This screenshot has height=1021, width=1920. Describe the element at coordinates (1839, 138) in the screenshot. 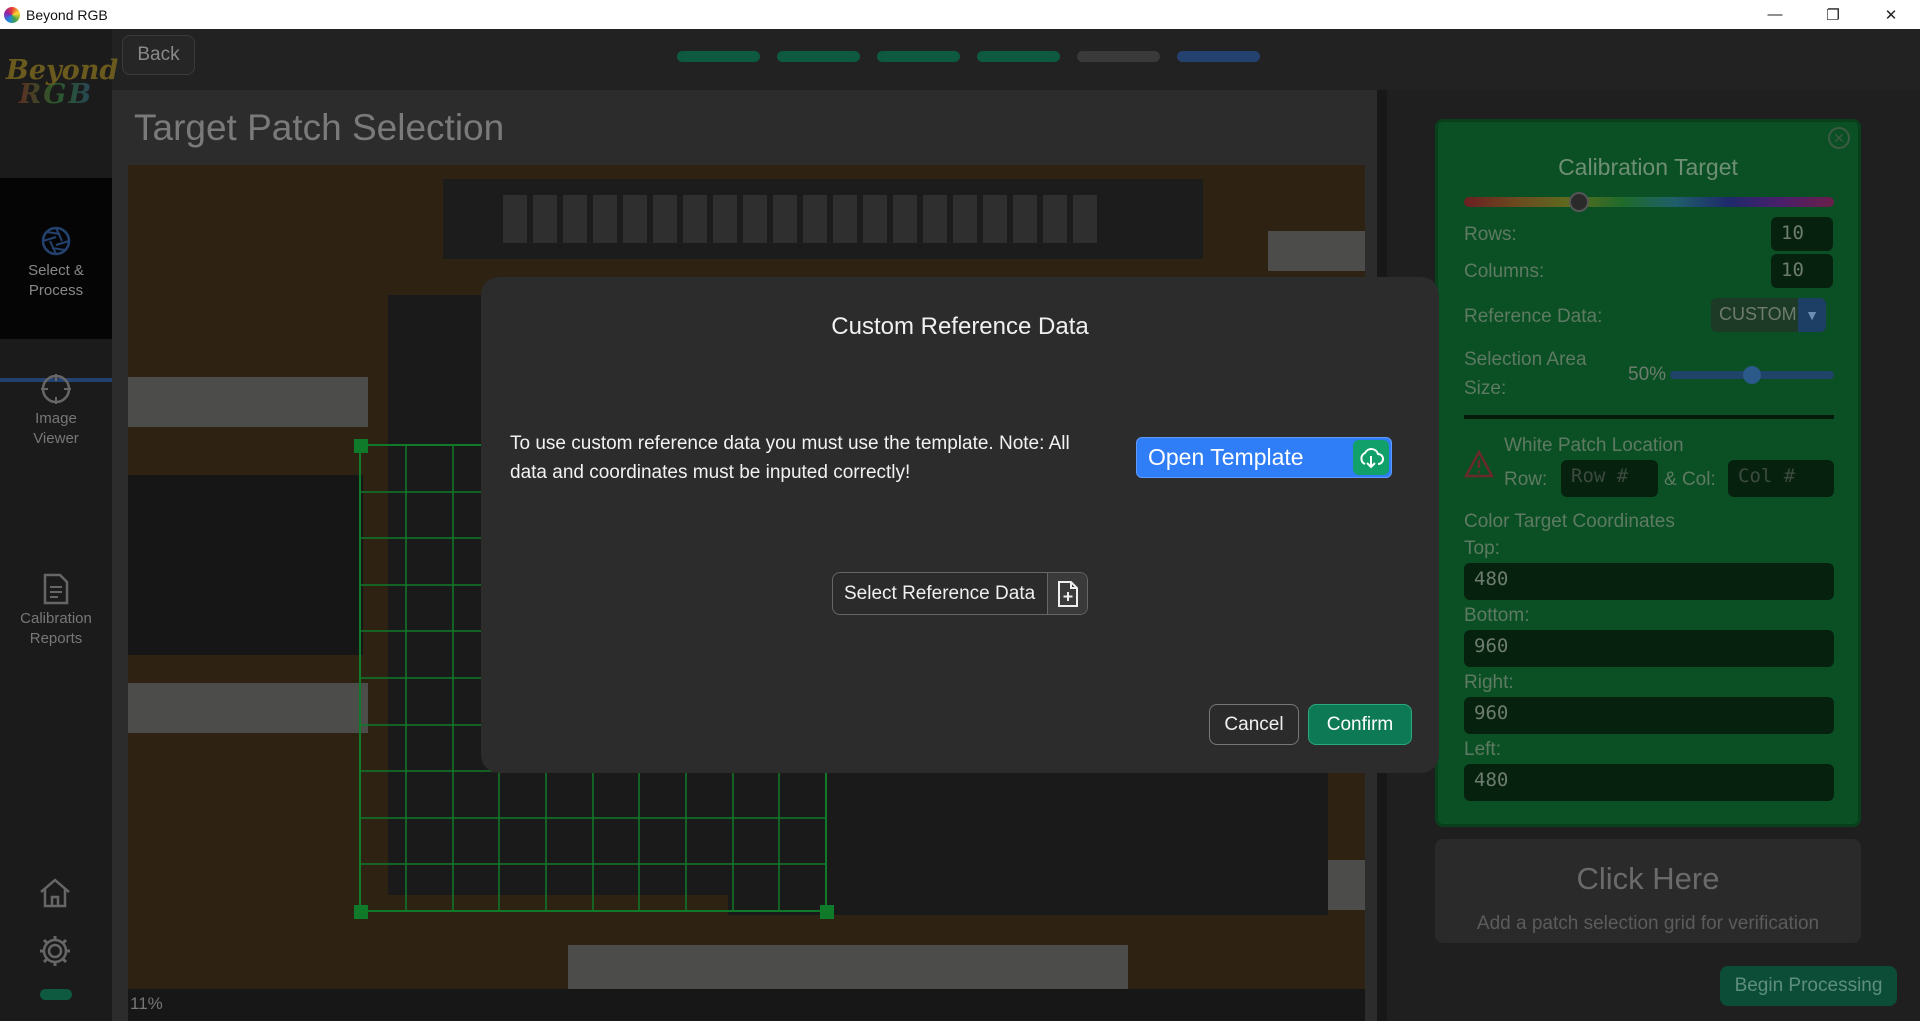

I see `close-icon: ✕` at that location.